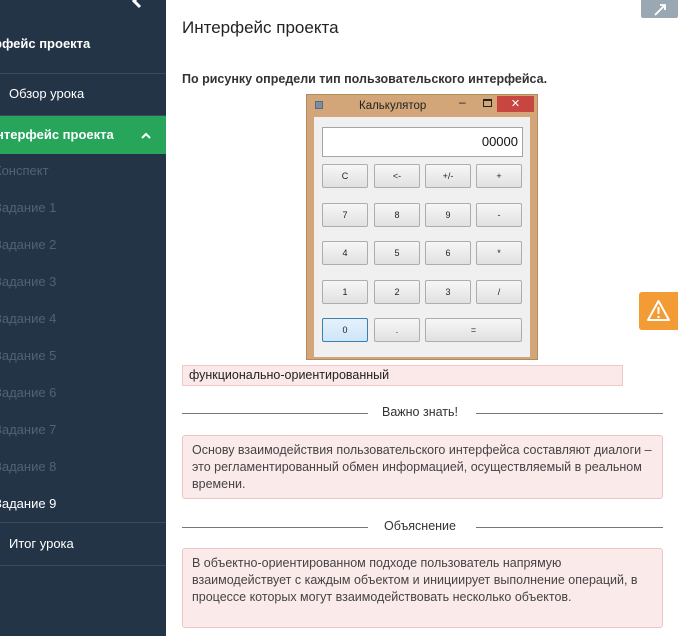 Image resolution: width=678 pixels, height=636 pixels. What do you see at coordinates (83, 466) in the screenshot?
I see `sidebar-subitem-task-8: Задание 8` at bounding box center [83, 466].